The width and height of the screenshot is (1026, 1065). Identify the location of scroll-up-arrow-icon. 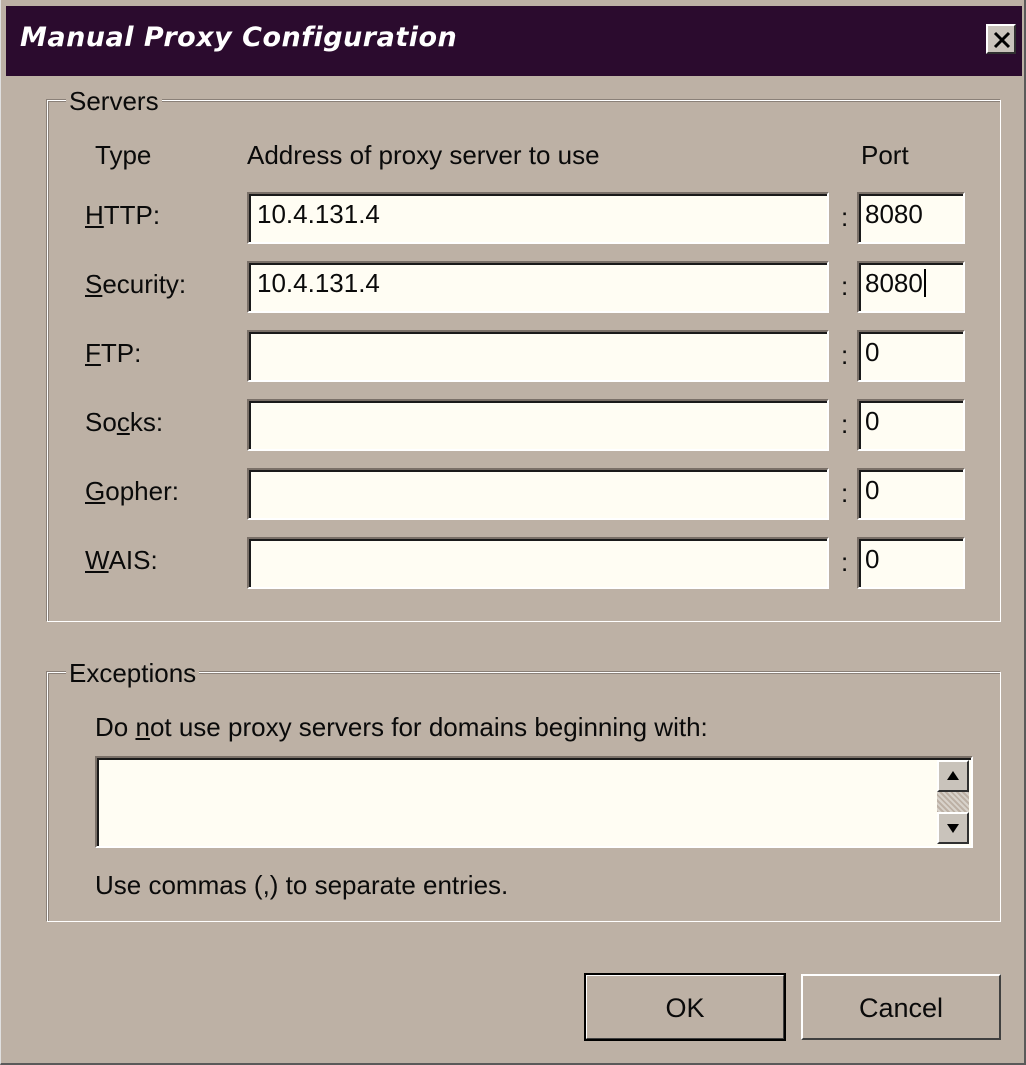
(953, 775).